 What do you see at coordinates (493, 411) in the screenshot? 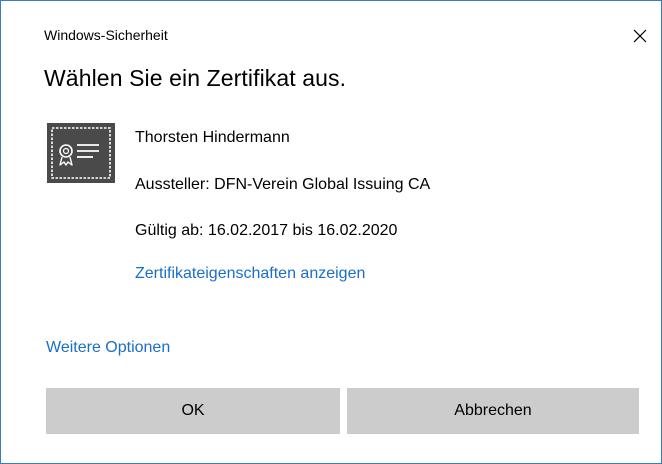
I see `cancel-button: Abbrechen` at bounding box center [493, 411].